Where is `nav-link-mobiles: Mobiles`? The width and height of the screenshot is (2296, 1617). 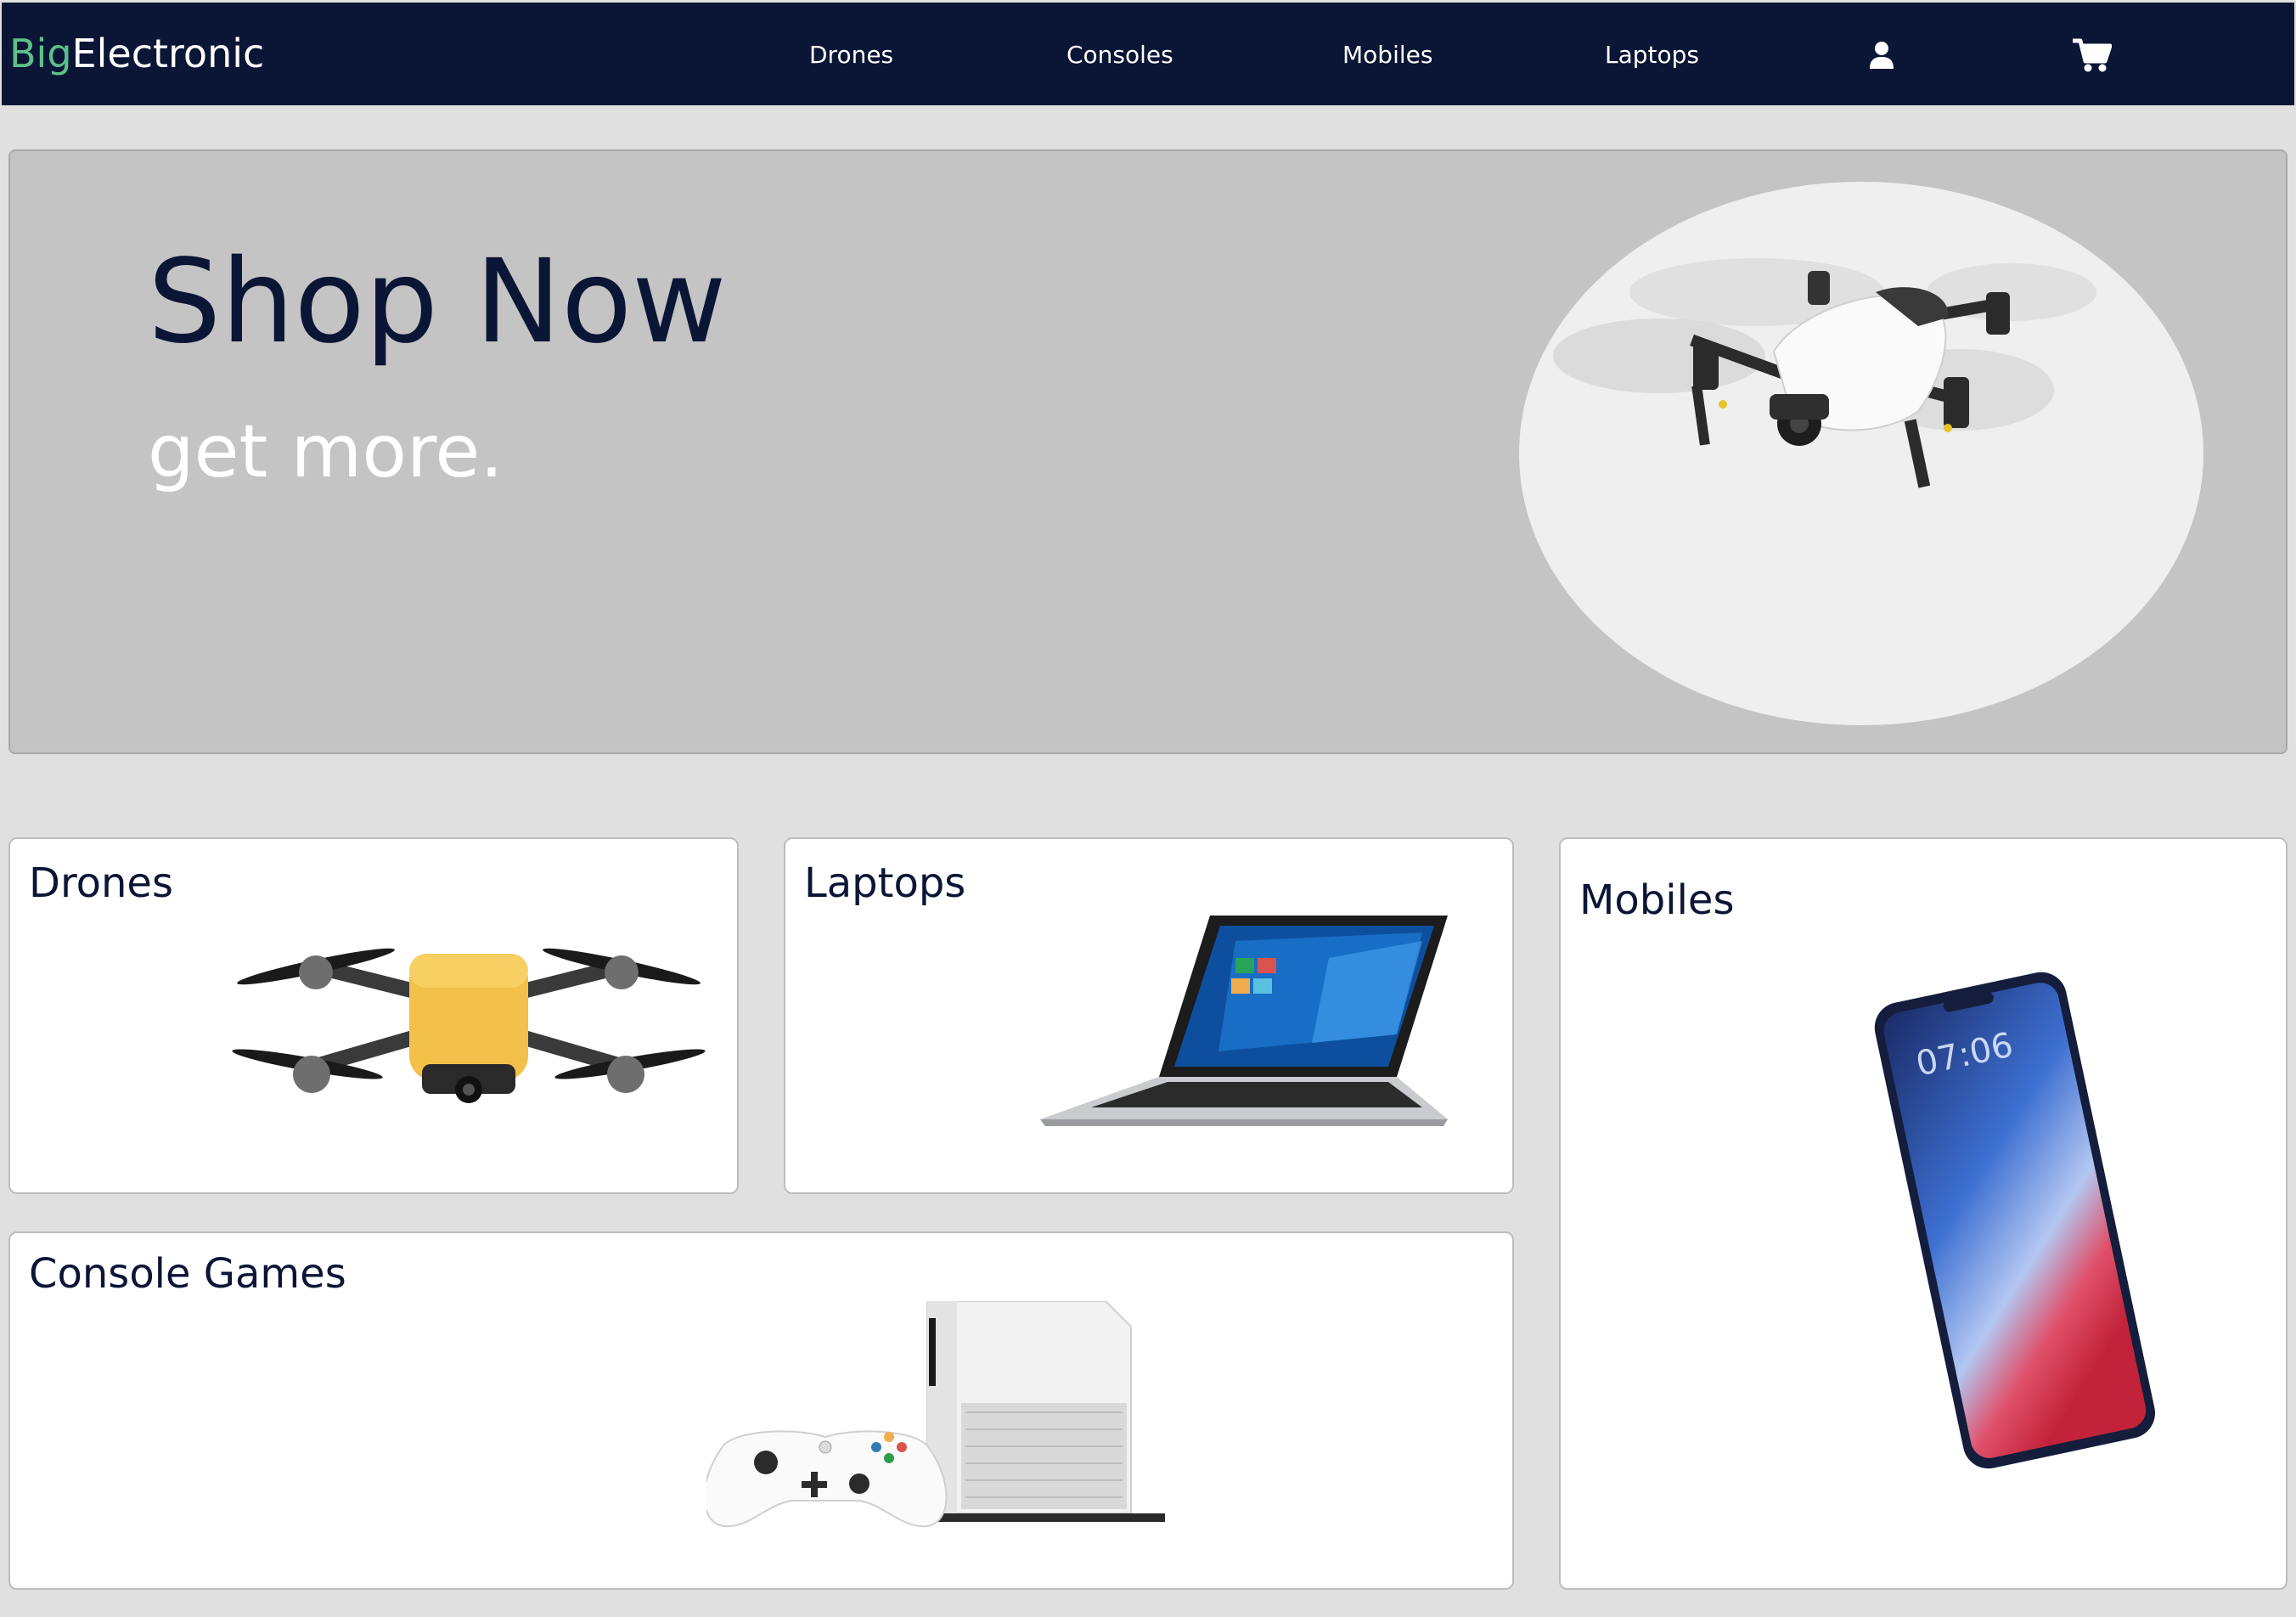
nav-link-mobiles: Mobiles is located at coordinates (1387, 56).